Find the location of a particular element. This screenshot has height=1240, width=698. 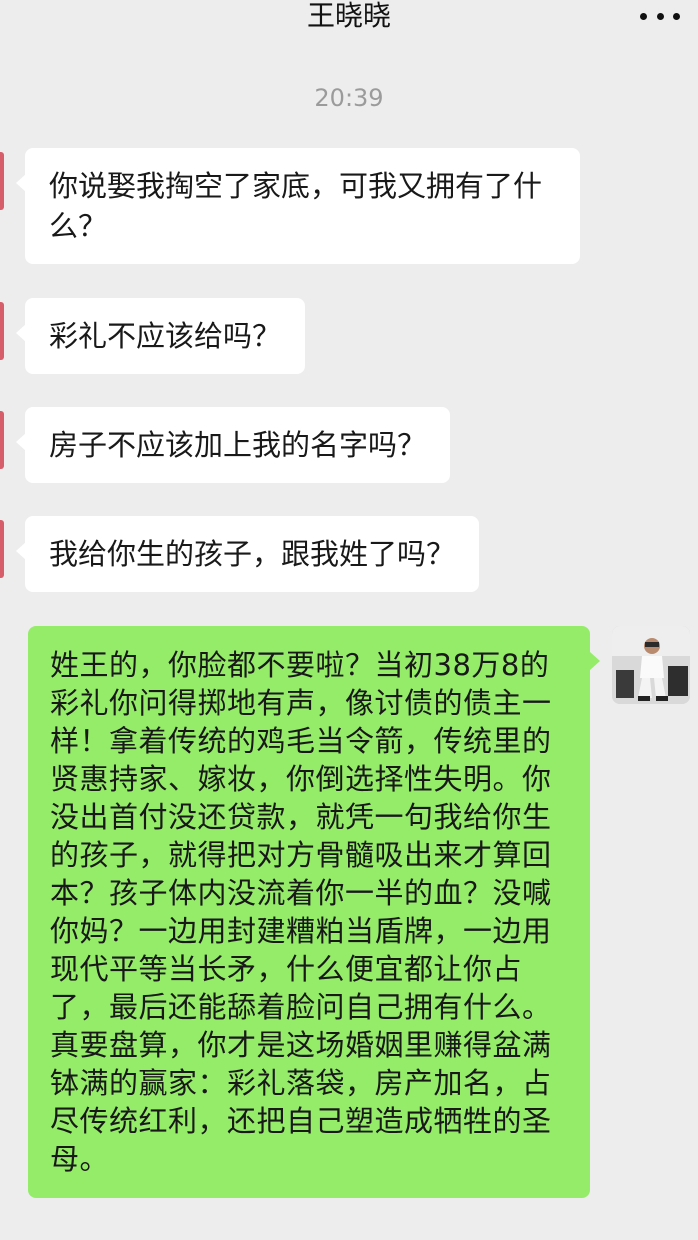

message-text: 彩礼不应该给吗？ is located at coordinates (165, 336).